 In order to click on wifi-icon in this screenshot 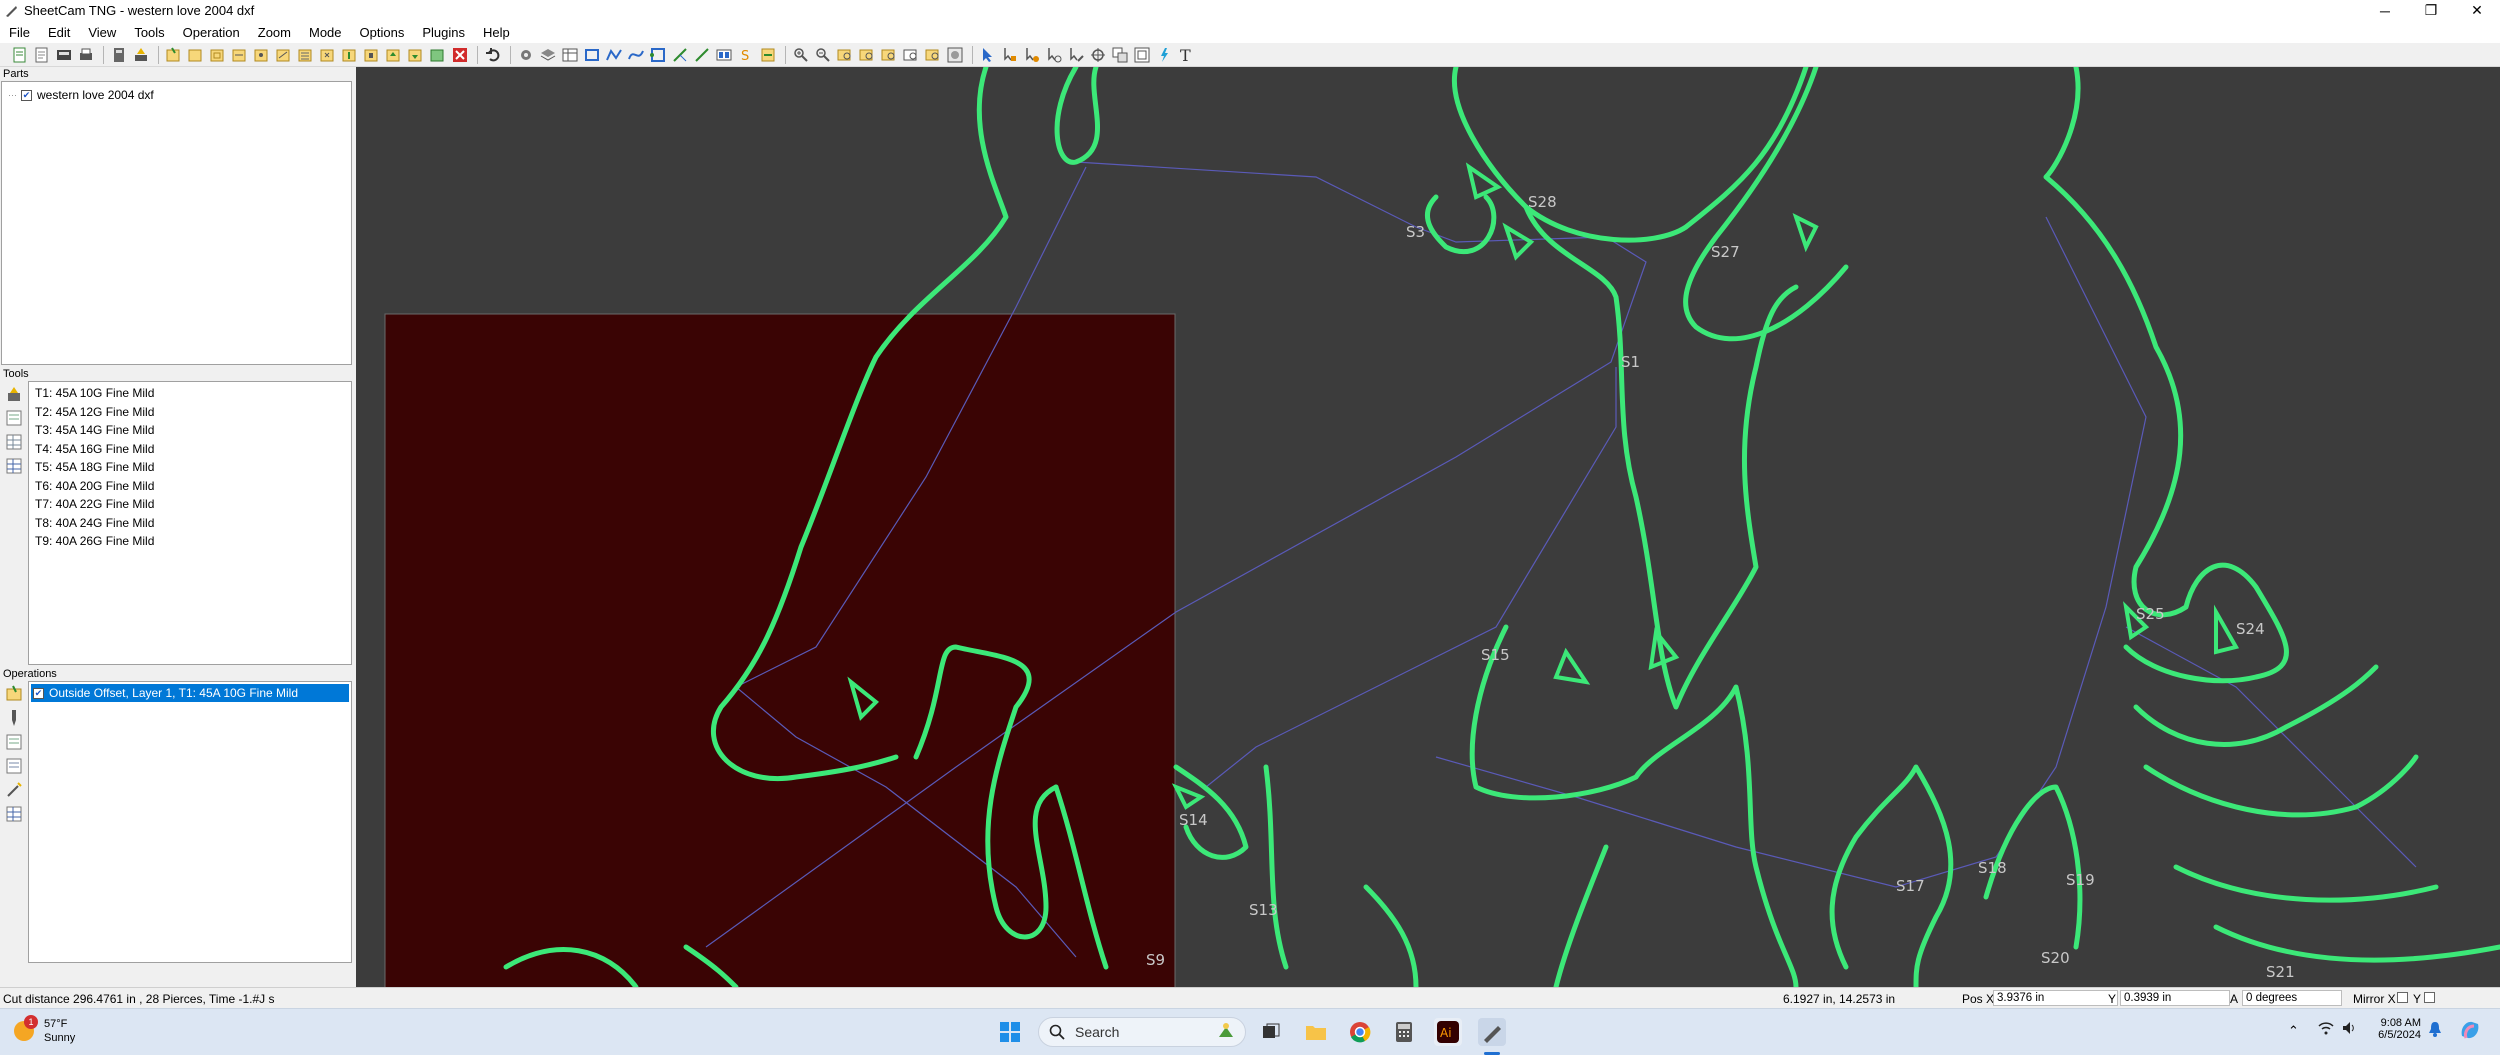, I will do `click(2326, 1029)`.